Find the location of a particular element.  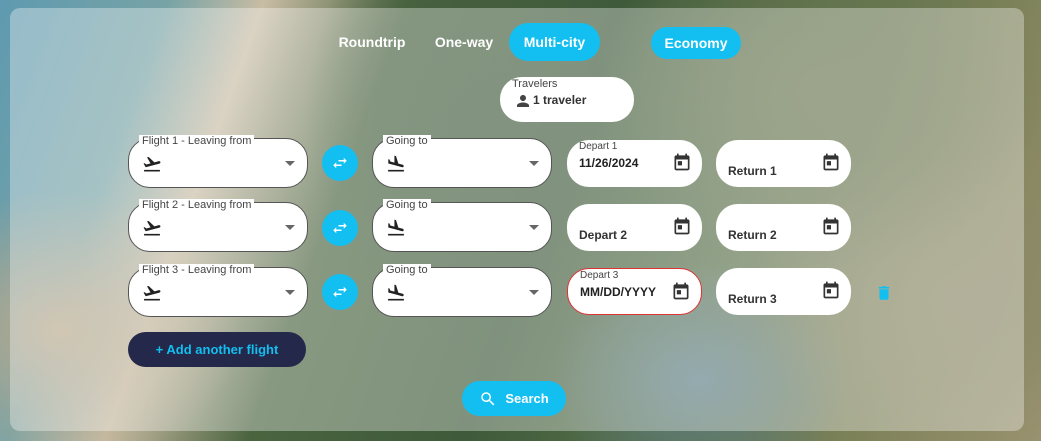

search-label: Search is located at coordinates (527, 398).